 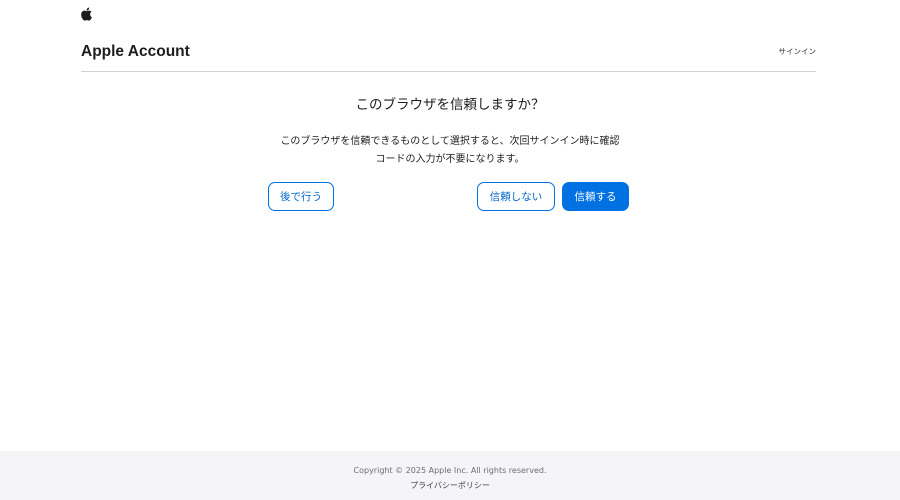 I want to click on signin-link: サインイン, so click(x=798, y=51).